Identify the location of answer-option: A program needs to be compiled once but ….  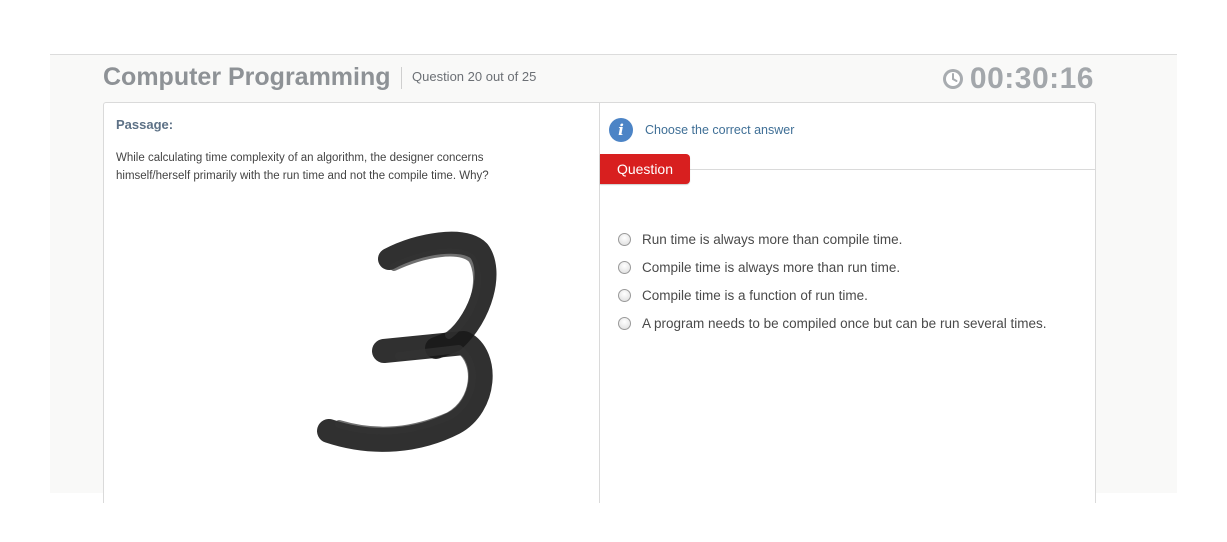
(832, 323).